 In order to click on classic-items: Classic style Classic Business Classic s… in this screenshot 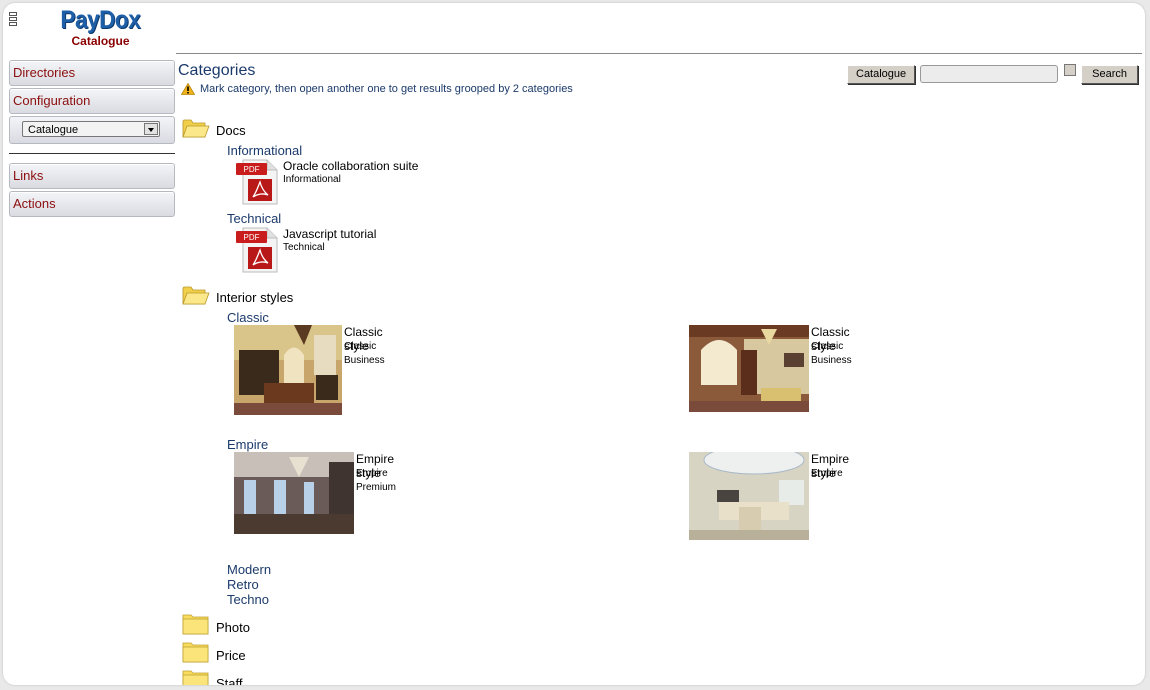, I will do `click(662, 379)`.